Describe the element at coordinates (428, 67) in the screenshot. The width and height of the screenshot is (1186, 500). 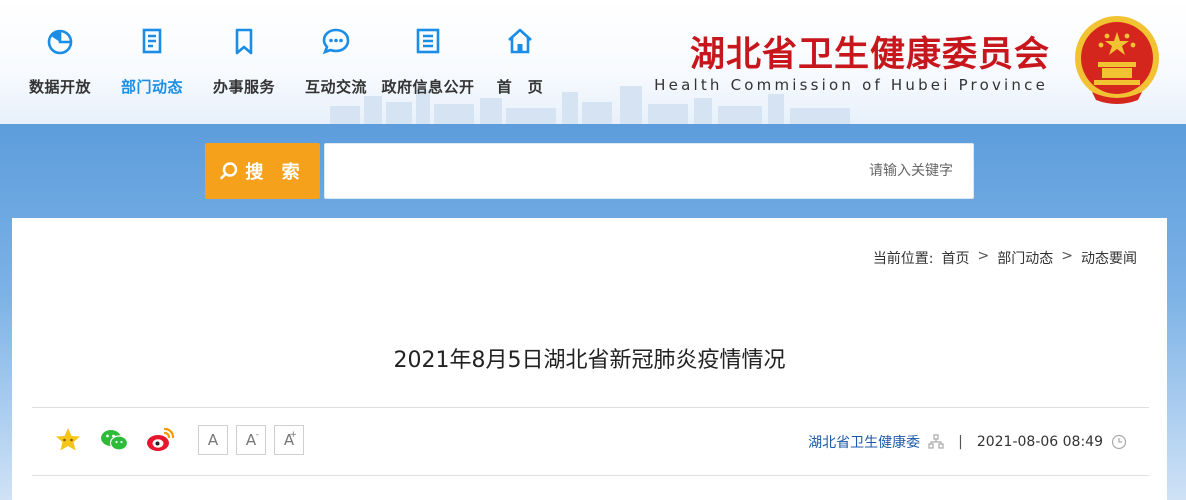
I see `nav-item-gov-info: 政府信息公开` at that location.